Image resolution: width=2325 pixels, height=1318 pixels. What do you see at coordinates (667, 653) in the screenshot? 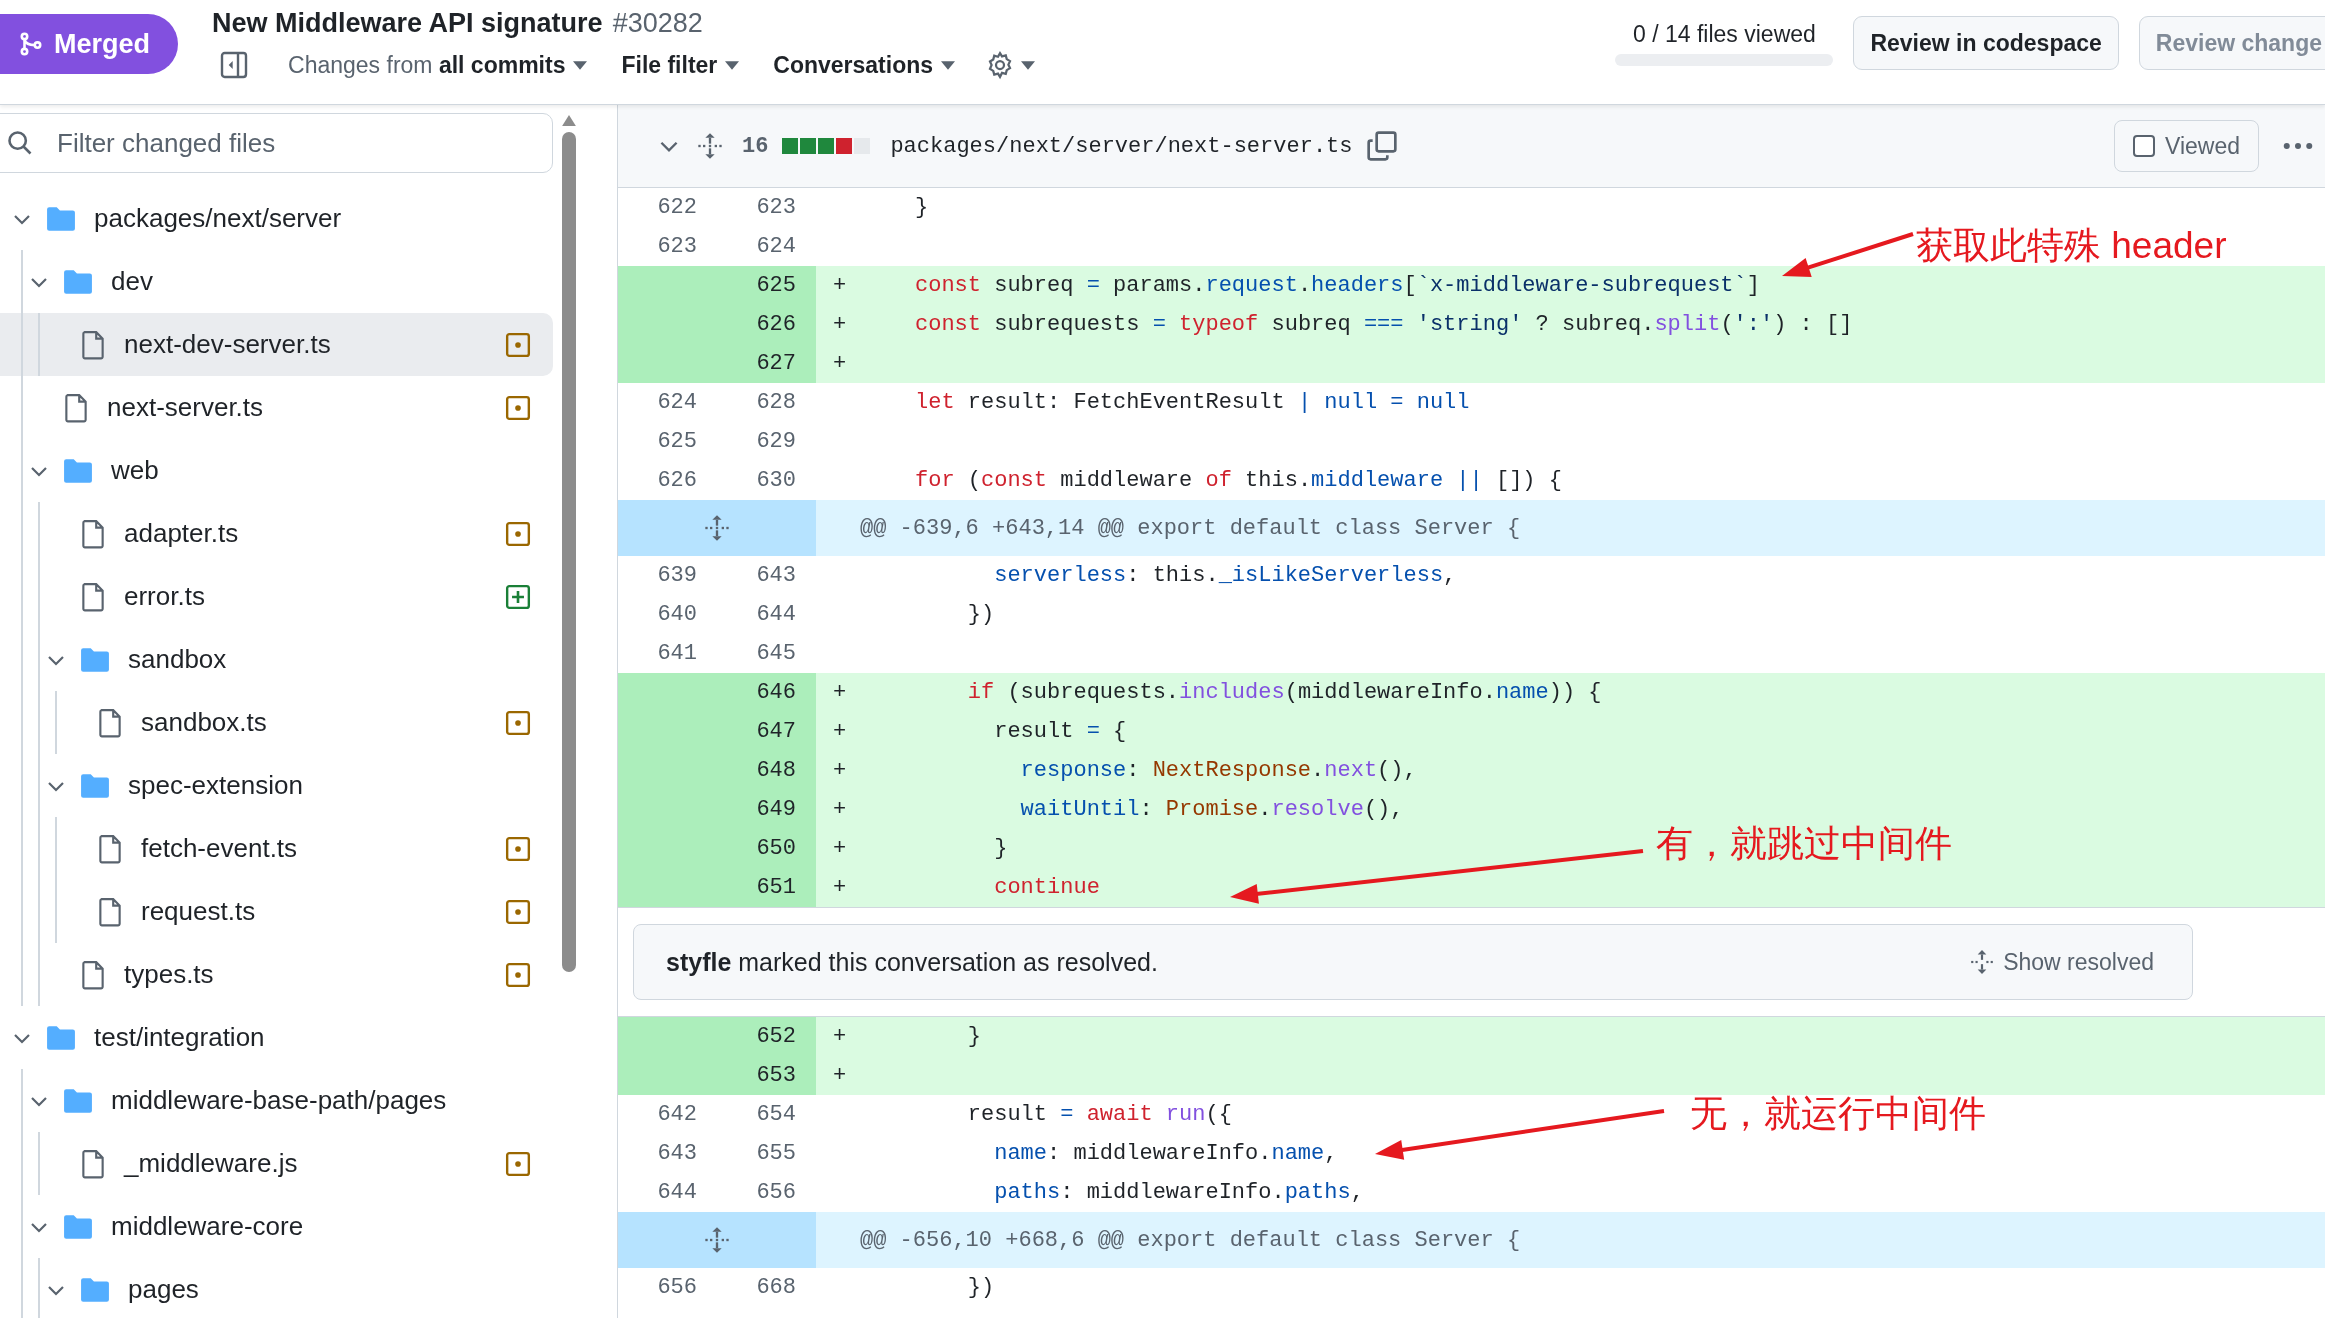
I see `line-number: 641` at bounding box center [667, 653].